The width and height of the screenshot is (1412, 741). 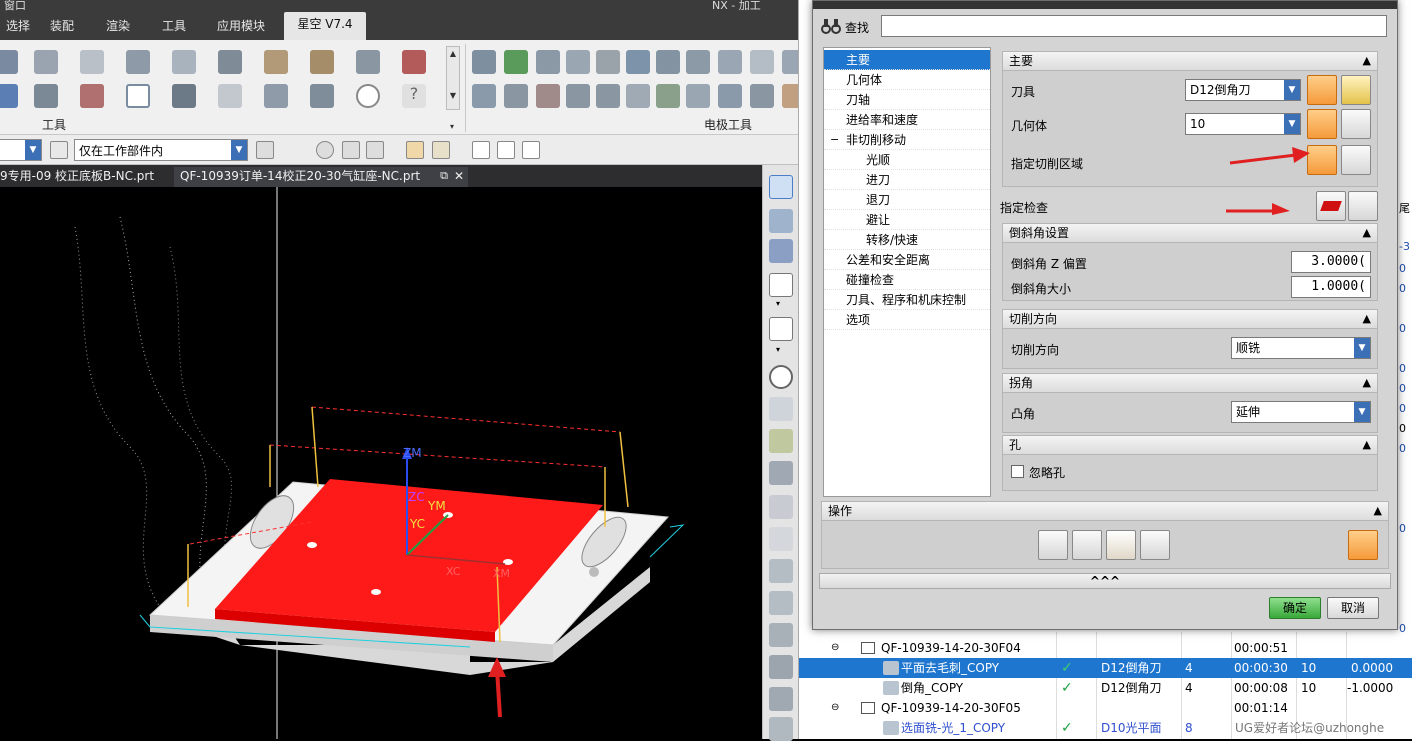 What do you see at coordinates (781, 699) in the screenshot?
I see `arrow-down-icon` at bounding box center [781, 699].